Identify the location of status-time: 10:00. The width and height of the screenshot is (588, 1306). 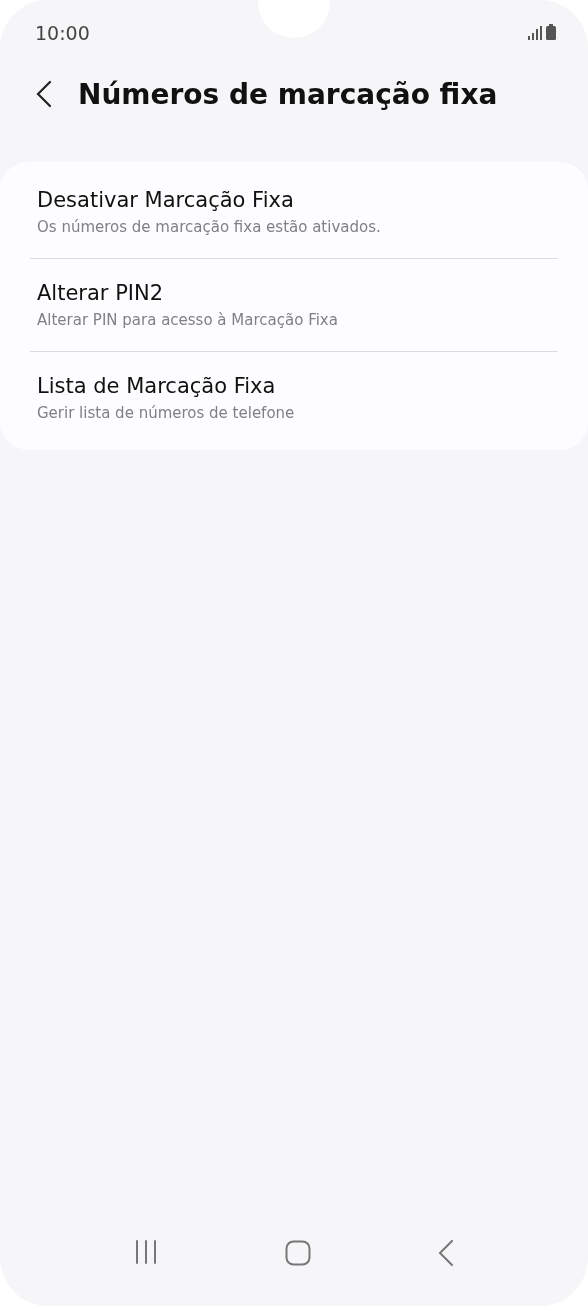
(62, 33).